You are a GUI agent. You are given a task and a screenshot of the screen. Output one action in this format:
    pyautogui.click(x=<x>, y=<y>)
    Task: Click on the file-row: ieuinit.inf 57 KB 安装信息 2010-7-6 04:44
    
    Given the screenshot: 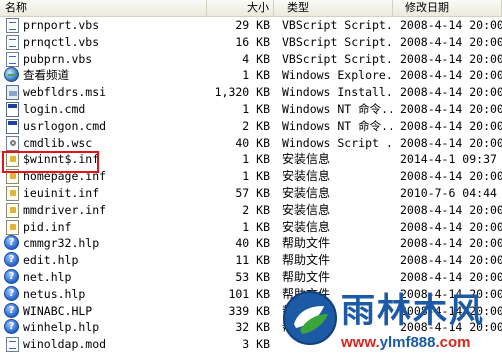 What is the action you would take?
    pyautogui.click(x=251, y=193)
    